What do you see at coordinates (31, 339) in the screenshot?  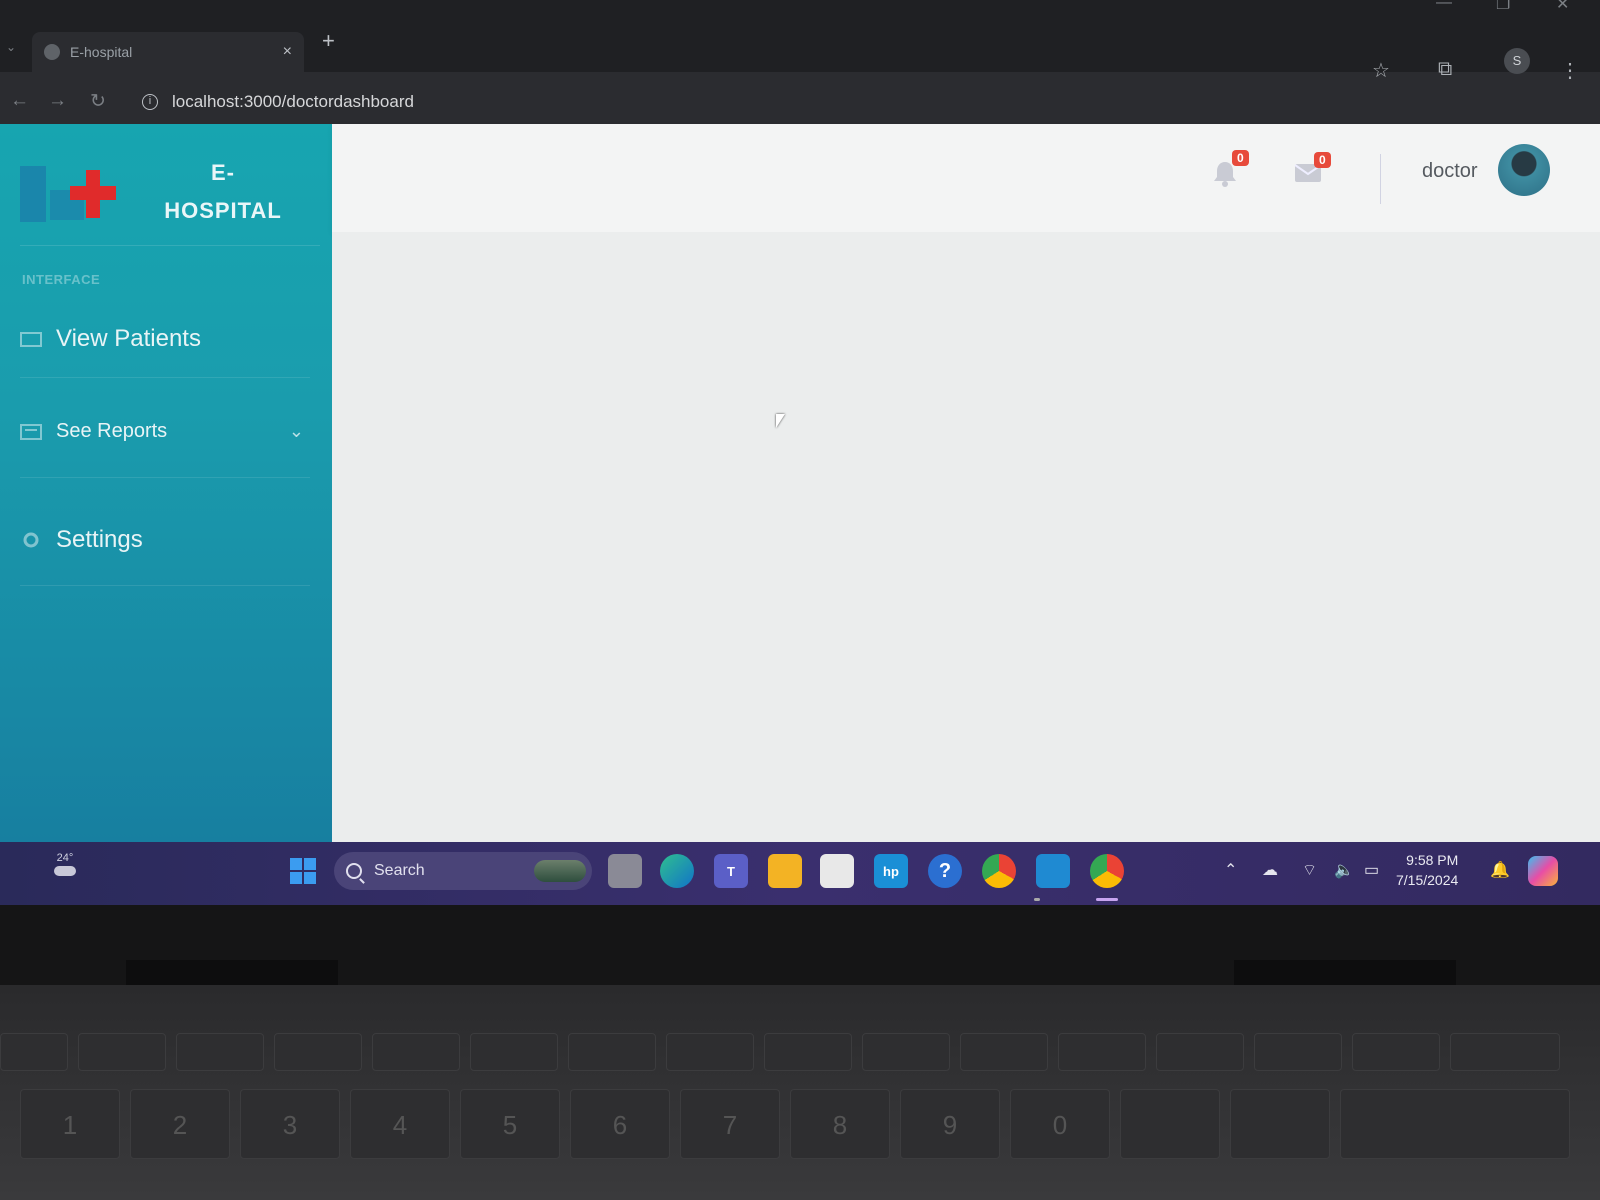 I see `patients-icon` at bounding box center [31, 339].